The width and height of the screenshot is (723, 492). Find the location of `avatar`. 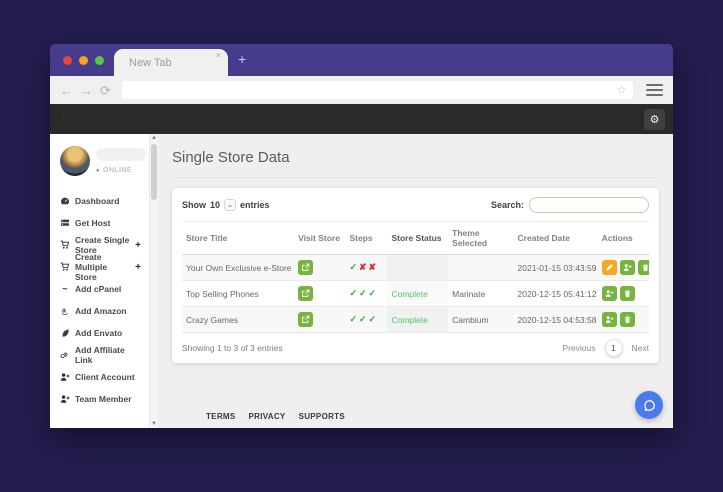

avatar is located at coordinates (75, 161).